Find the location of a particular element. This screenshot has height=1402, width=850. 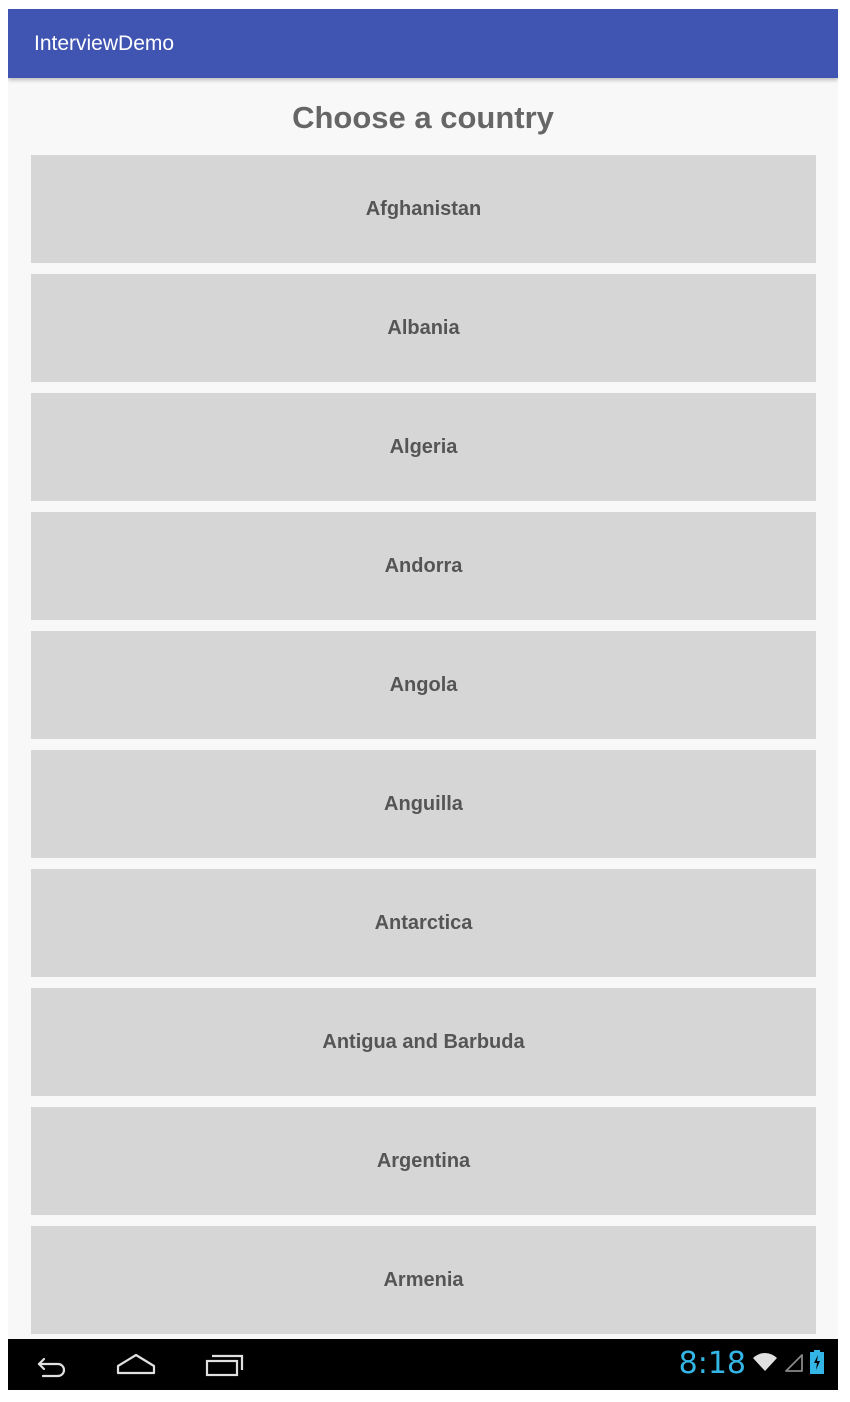

recents-icon is located at coordinates (224, 1365).